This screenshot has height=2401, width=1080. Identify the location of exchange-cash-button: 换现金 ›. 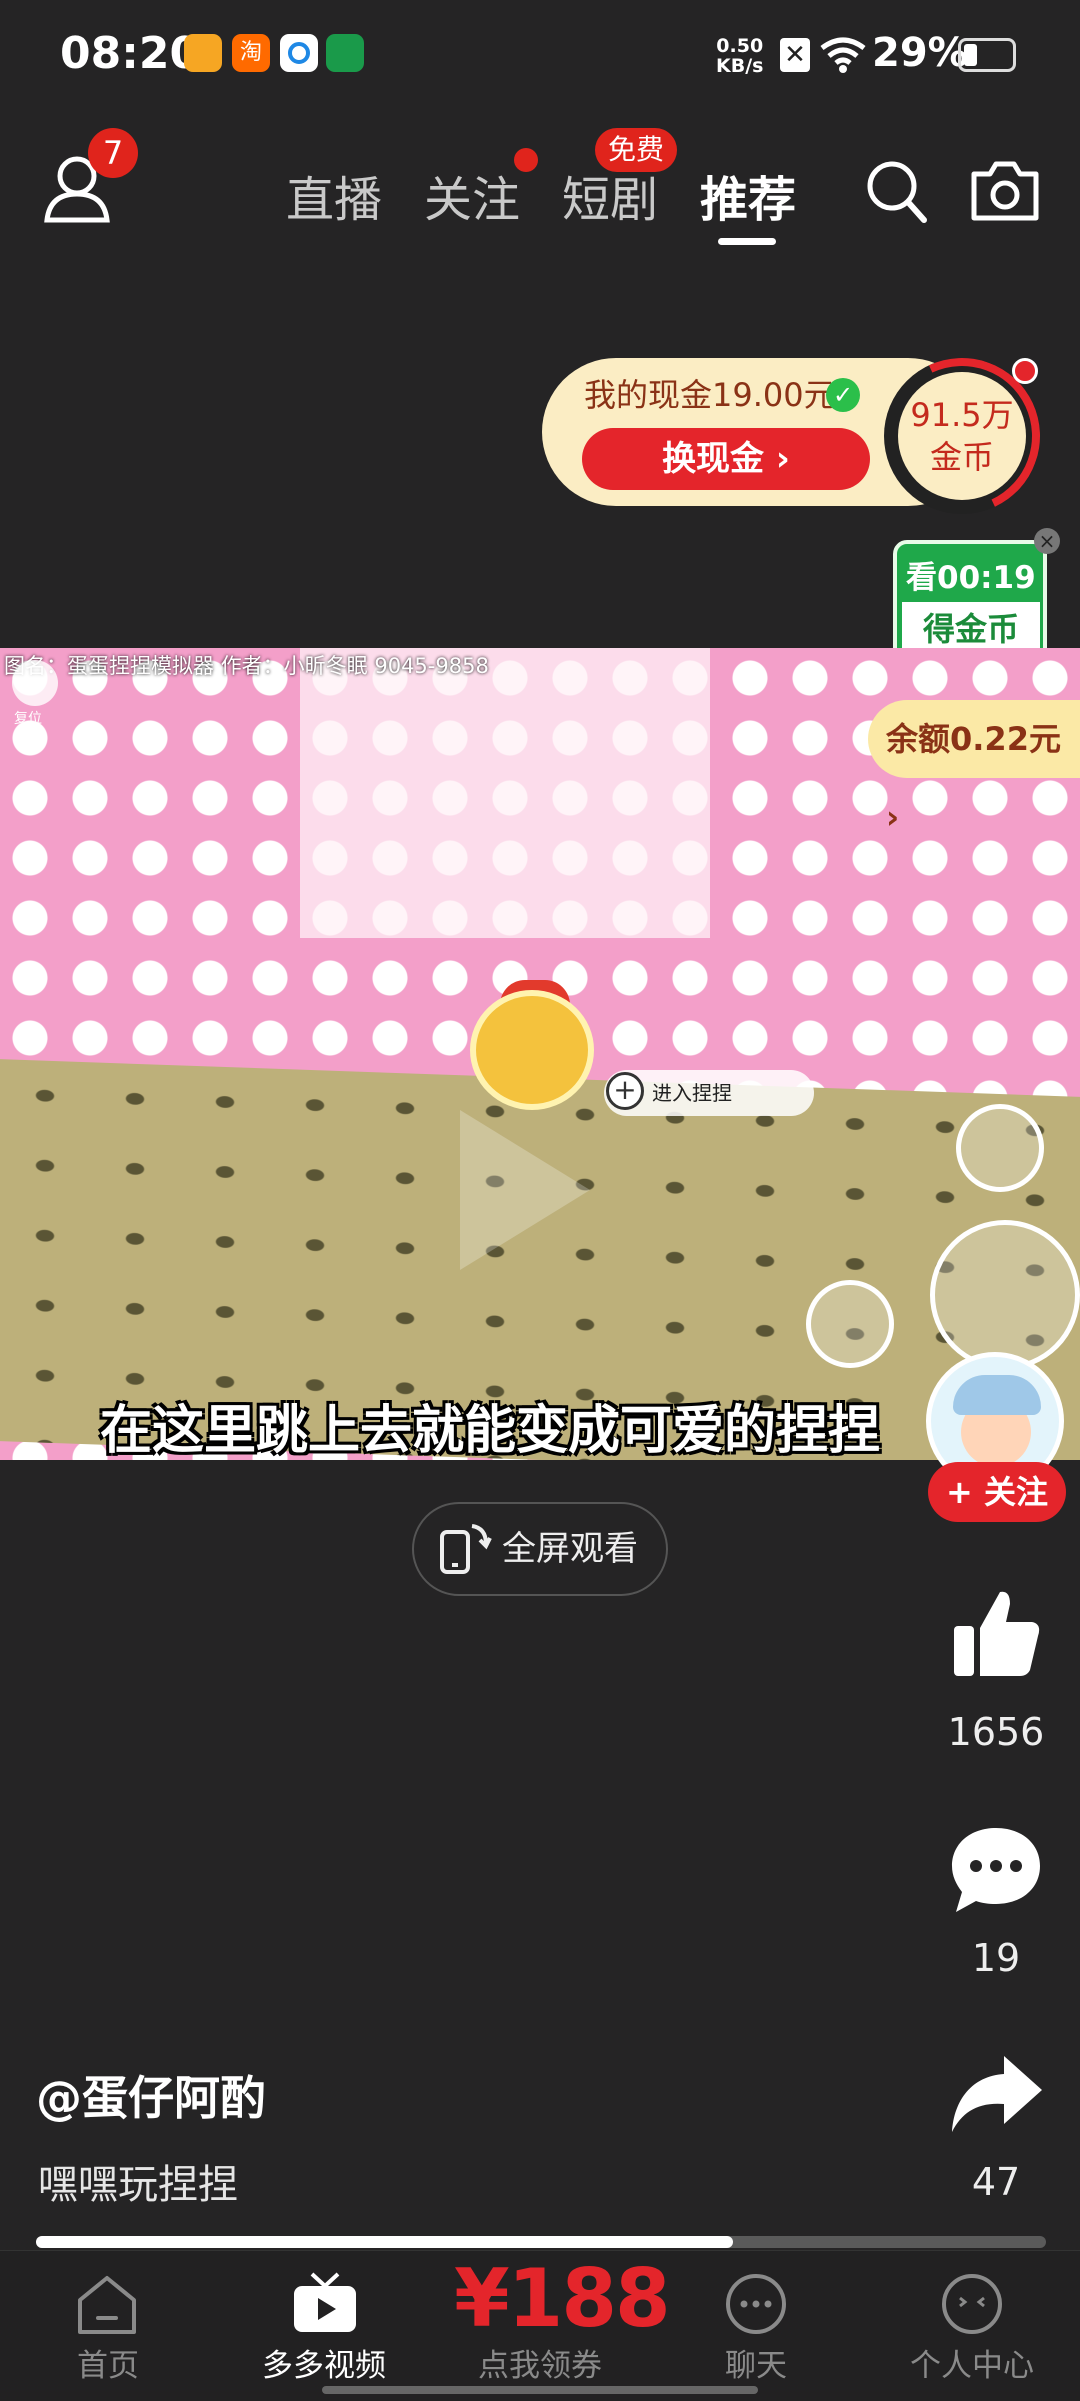
(726, 459).